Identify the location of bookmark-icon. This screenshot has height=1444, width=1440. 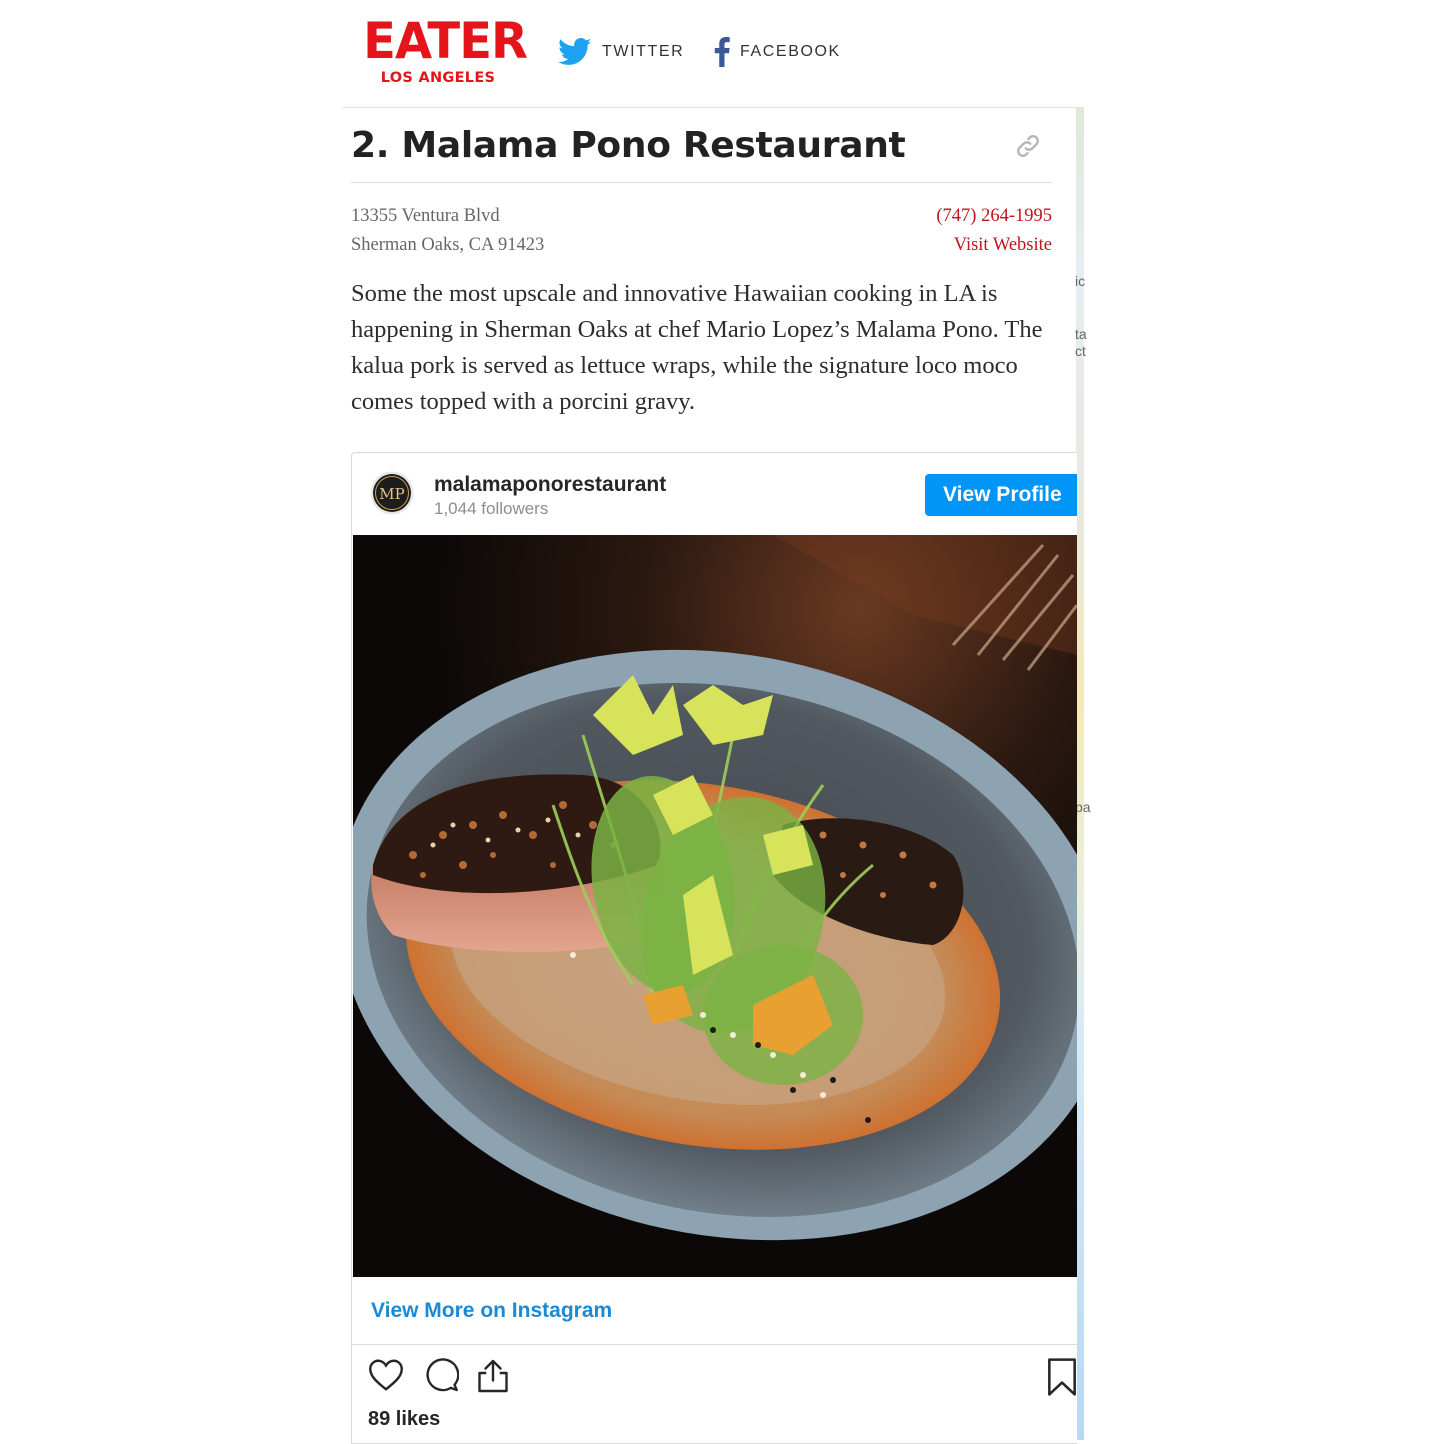
(1061, 1377).